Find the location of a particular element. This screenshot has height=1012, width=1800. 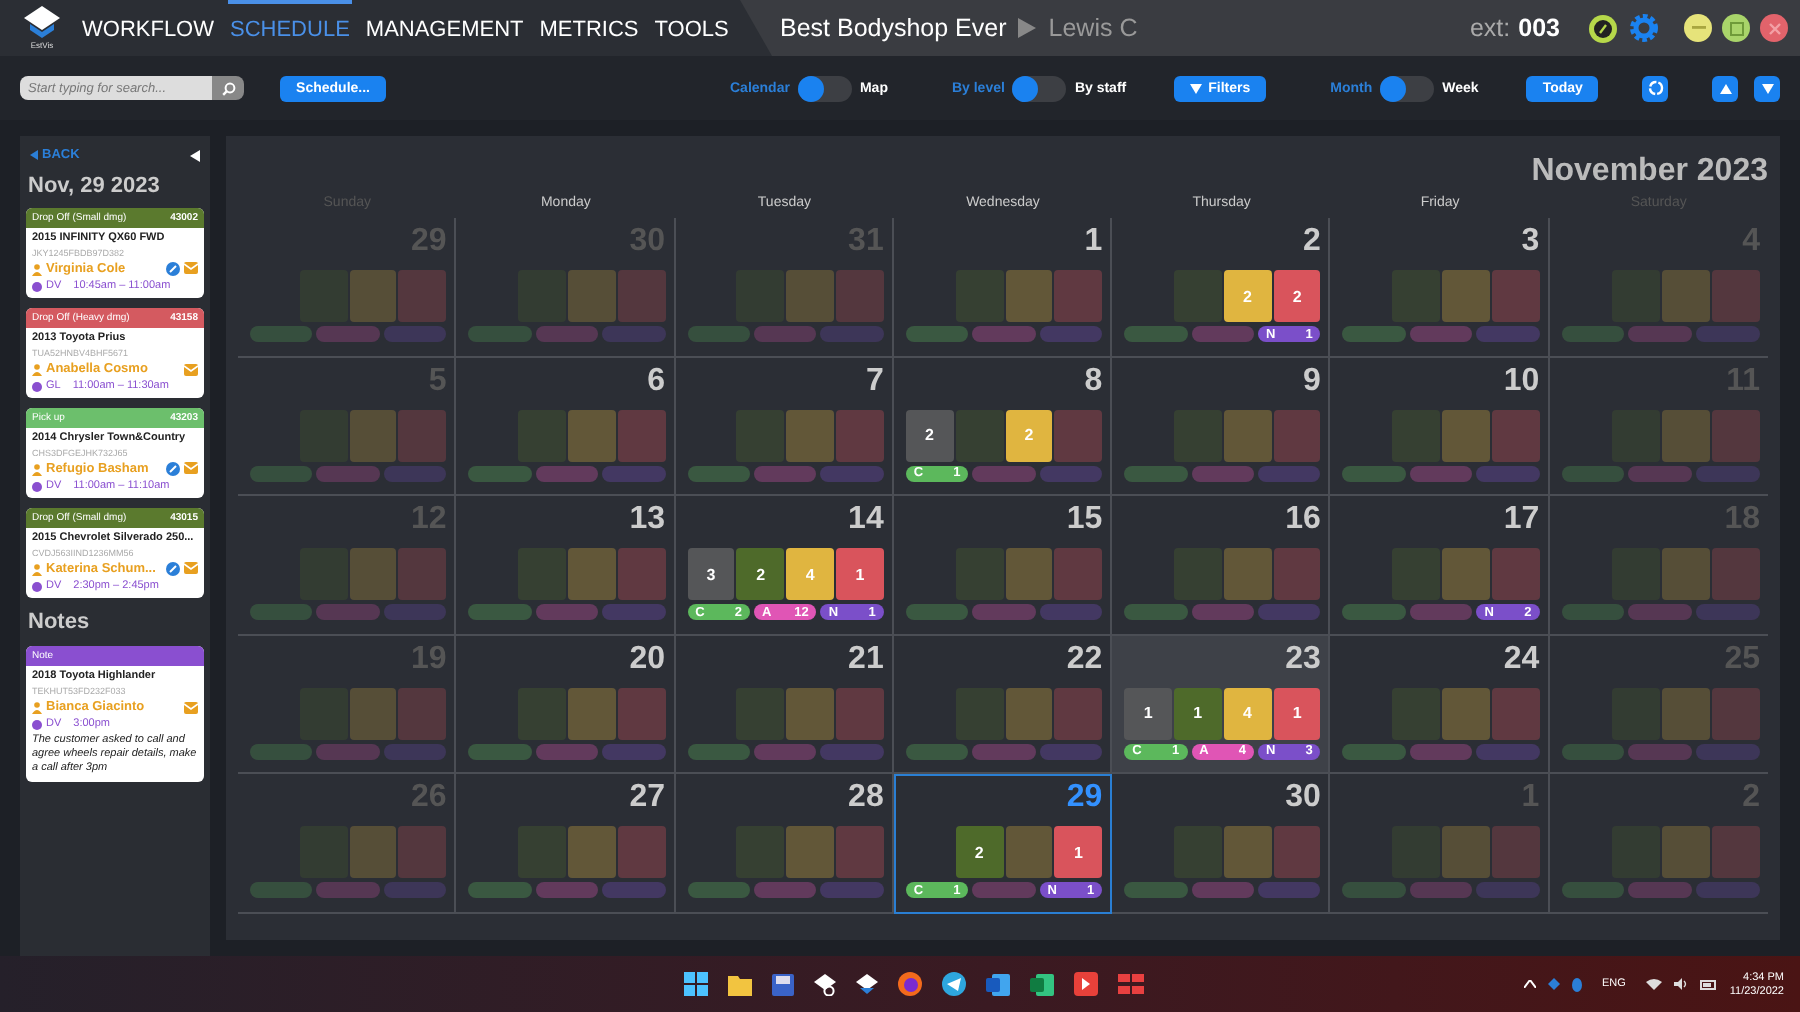

nav-tab: WORKFLOW is located at coordinates (148, 28).